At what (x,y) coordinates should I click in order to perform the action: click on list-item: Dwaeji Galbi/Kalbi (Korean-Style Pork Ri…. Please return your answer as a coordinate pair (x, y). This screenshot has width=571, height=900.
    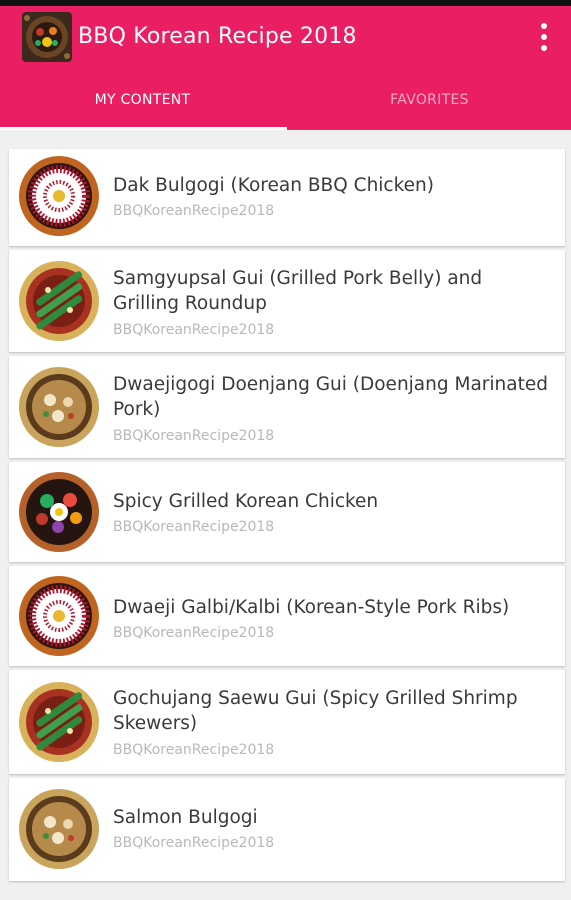
    Looking at the image, I should click on (287, 616).